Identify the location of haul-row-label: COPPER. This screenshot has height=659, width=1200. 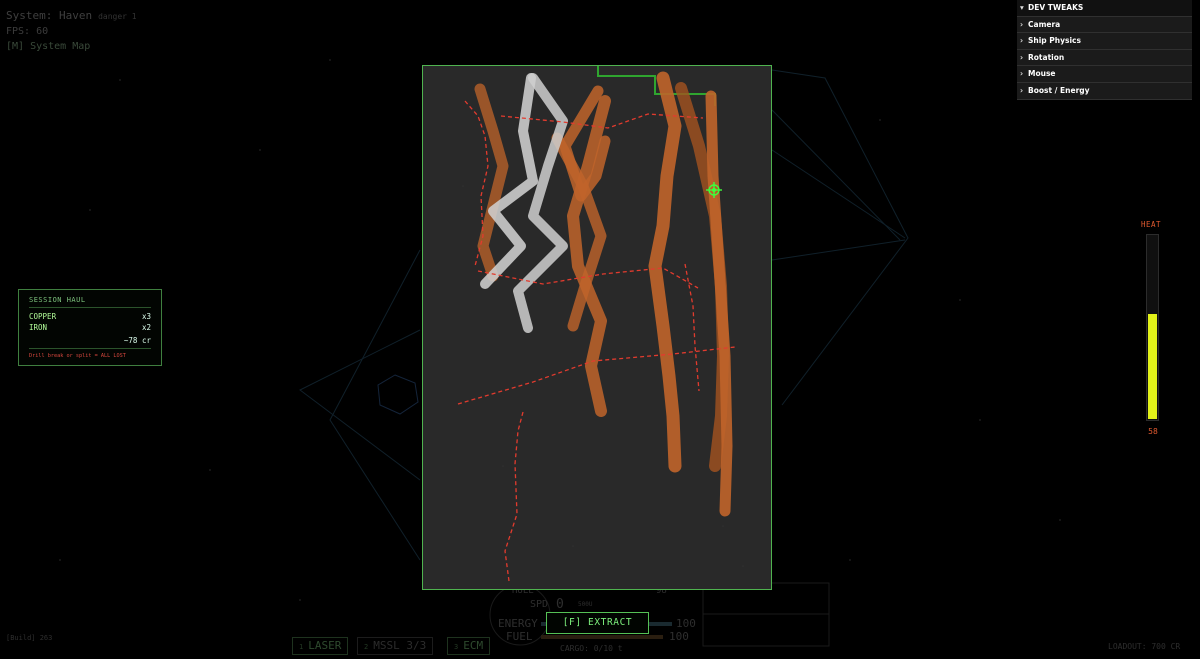
(43, 316).